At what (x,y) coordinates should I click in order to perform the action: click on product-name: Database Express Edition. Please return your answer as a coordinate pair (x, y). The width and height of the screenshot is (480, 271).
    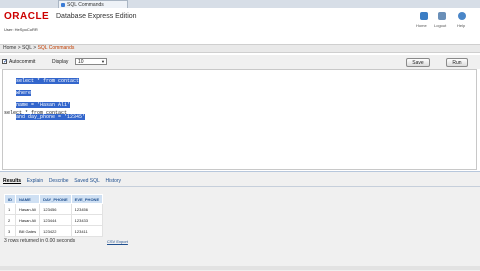
    Looking at the image, I should click on (96, 16).